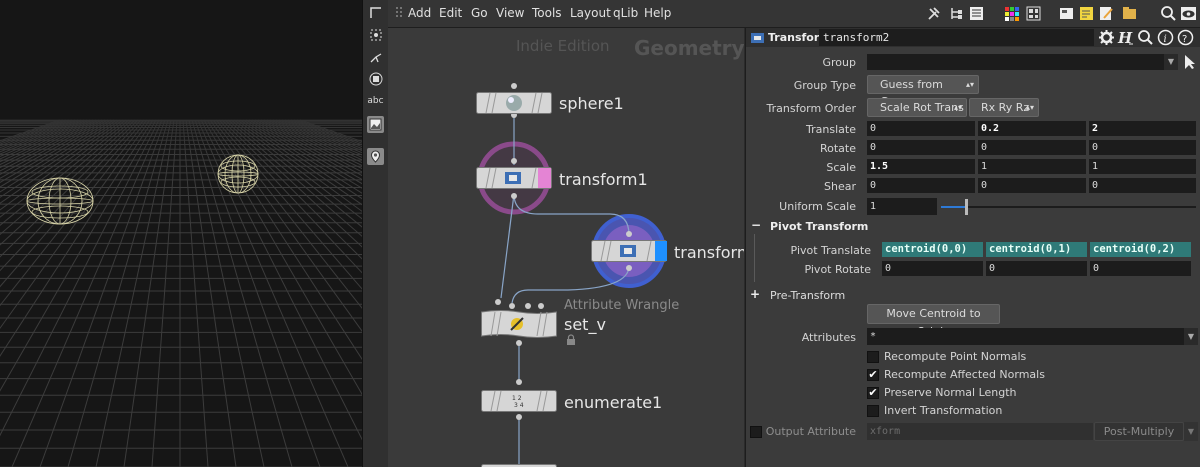  Describe the element at coordinates (794, 14) in the screenshot. I see `network-menubar: Add Edit Go View Tools Layout qLib Help` at that location.